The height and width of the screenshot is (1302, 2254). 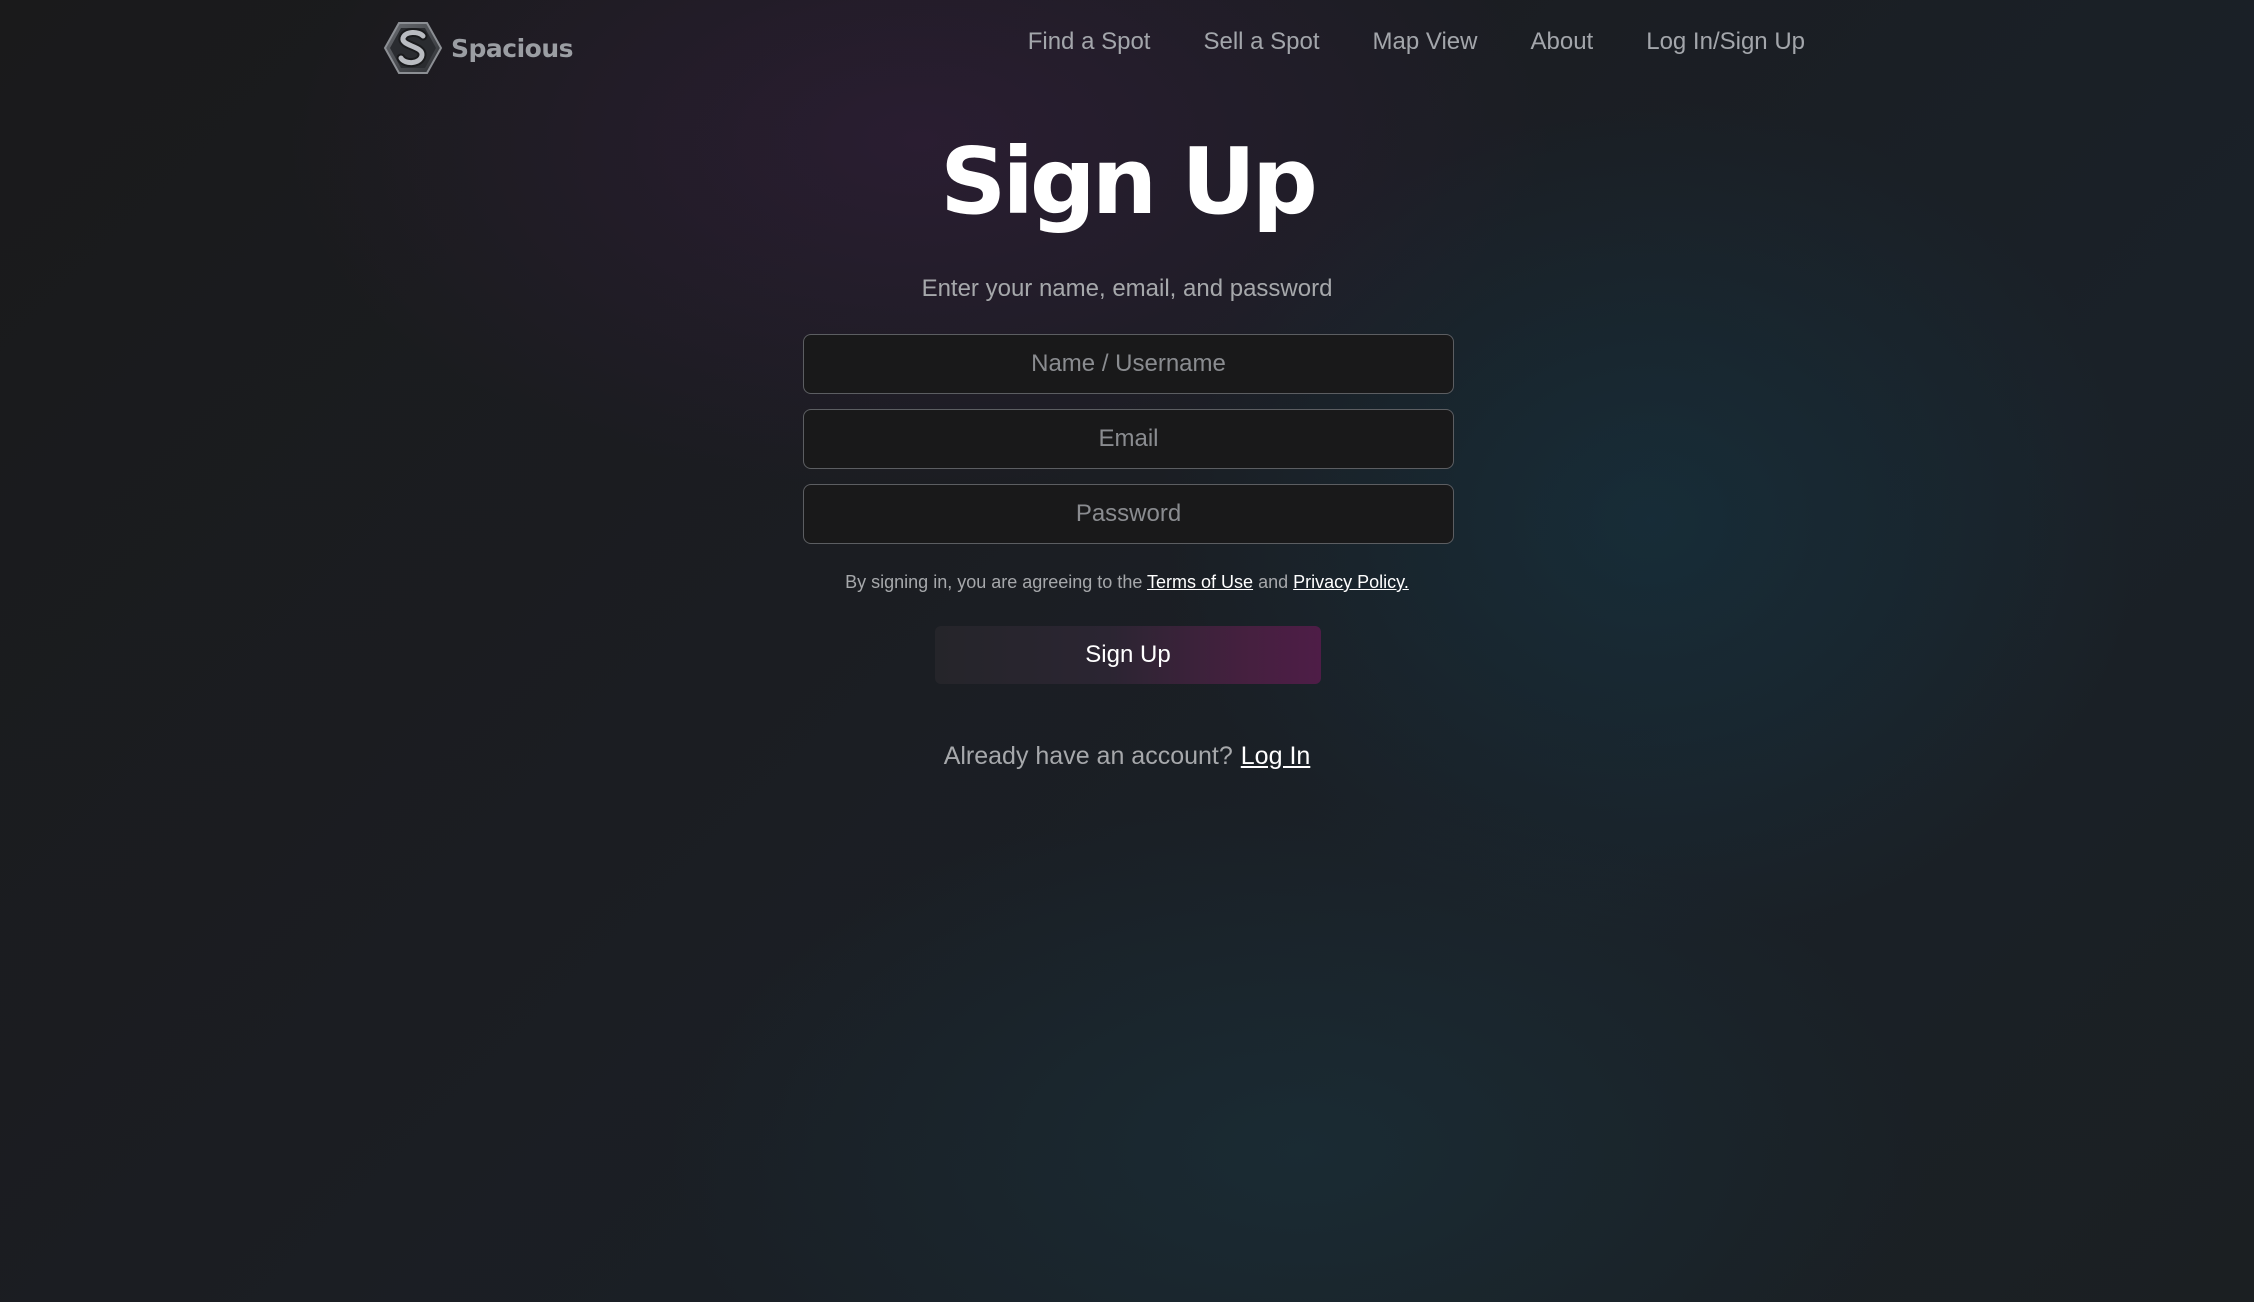 I want to click on password-input, so click(x=1128, y=514).